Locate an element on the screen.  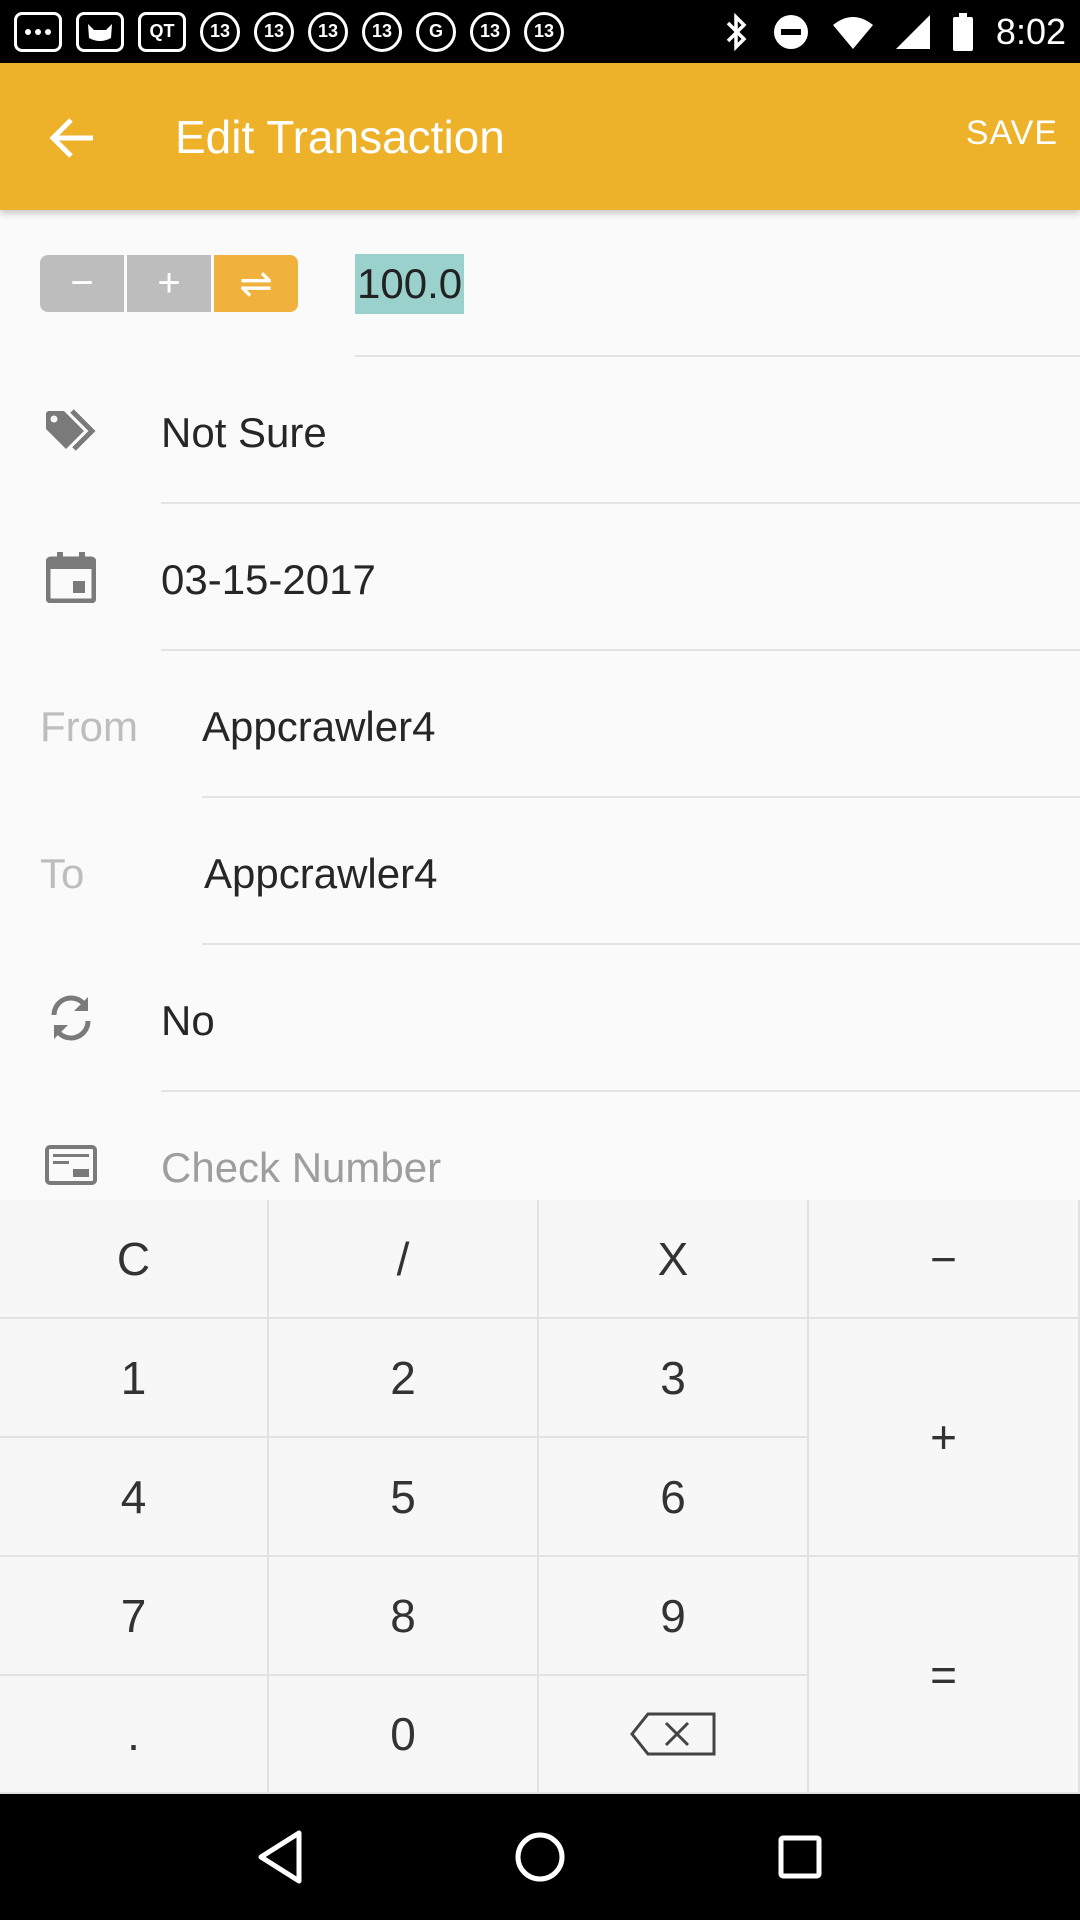
status-bar: QT 13 13 13 13 G 13 13 8:02 is located at coordinates (540, 31).